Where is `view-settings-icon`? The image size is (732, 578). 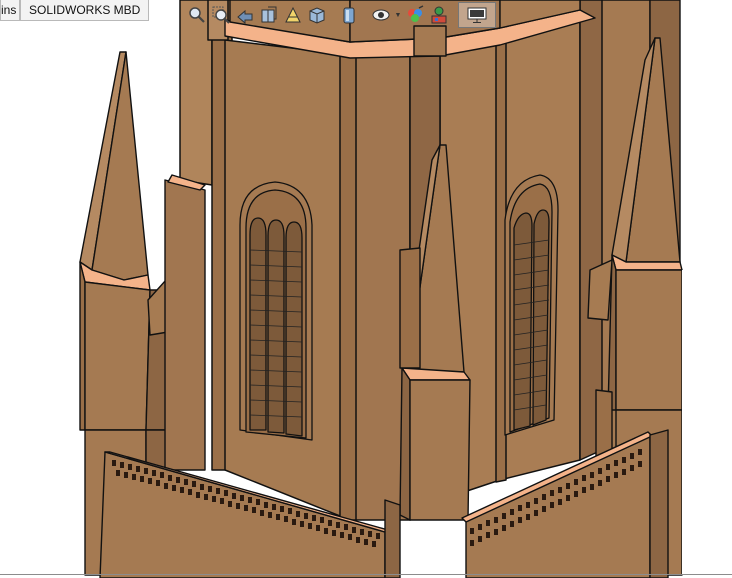 view-settings-icon is located at coordinates (477, 15).